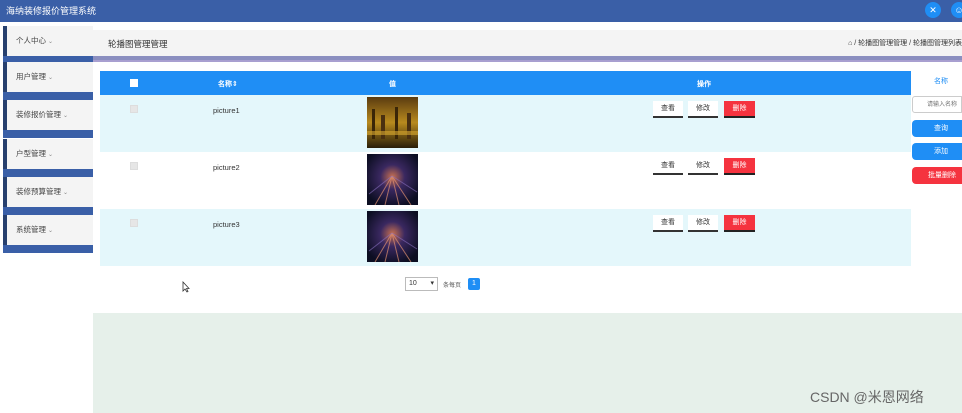 The image size is (962, 413). What do you see at coordinates (421, 284) in the screenshot?
I see `page-size-select: 10 ▾` at bounding box center [421, 284].